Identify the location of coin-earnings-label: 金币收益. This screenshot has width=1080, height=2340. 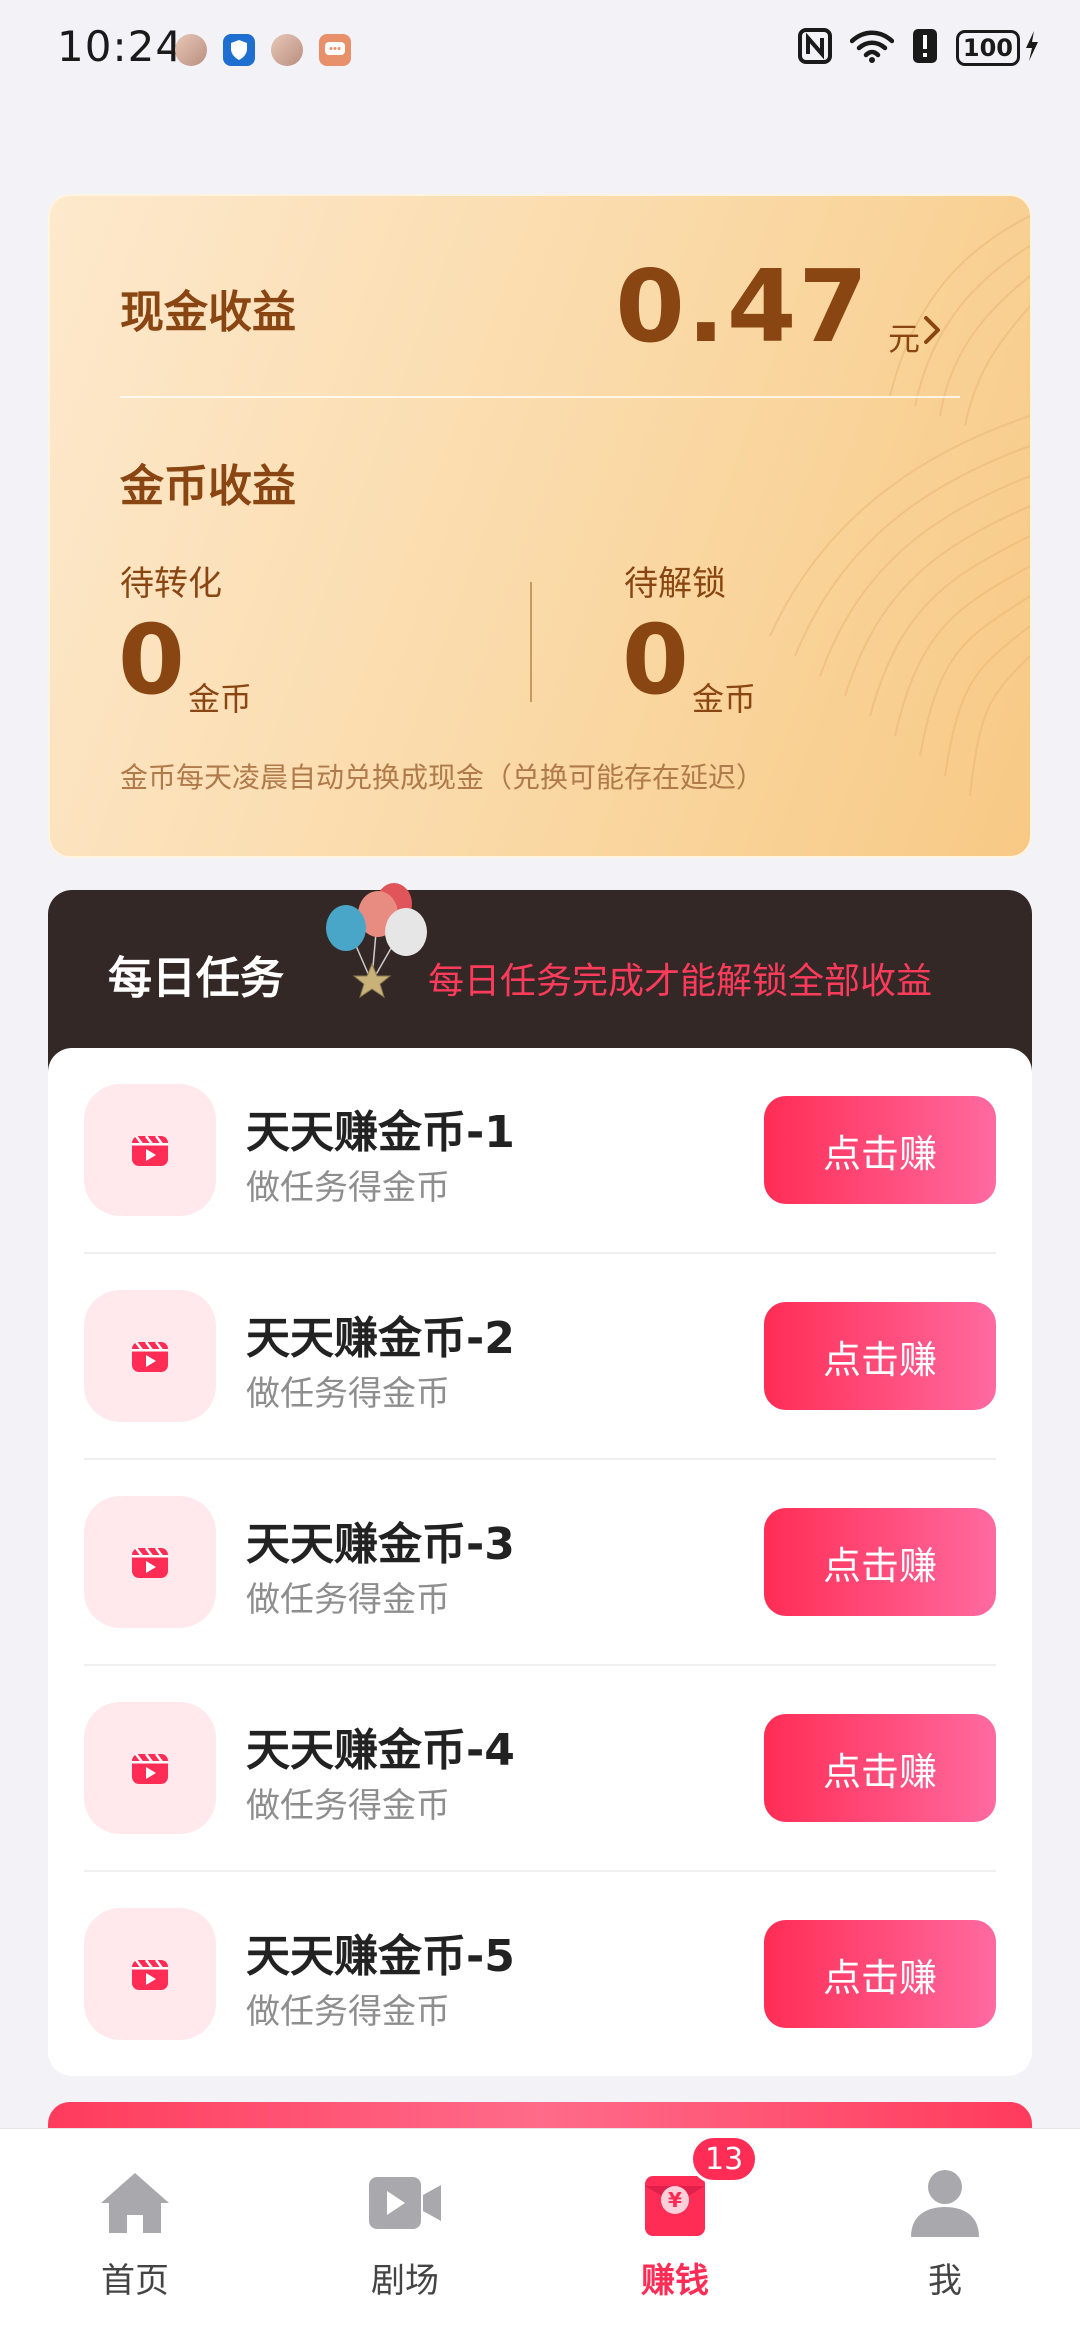
(208, 486).